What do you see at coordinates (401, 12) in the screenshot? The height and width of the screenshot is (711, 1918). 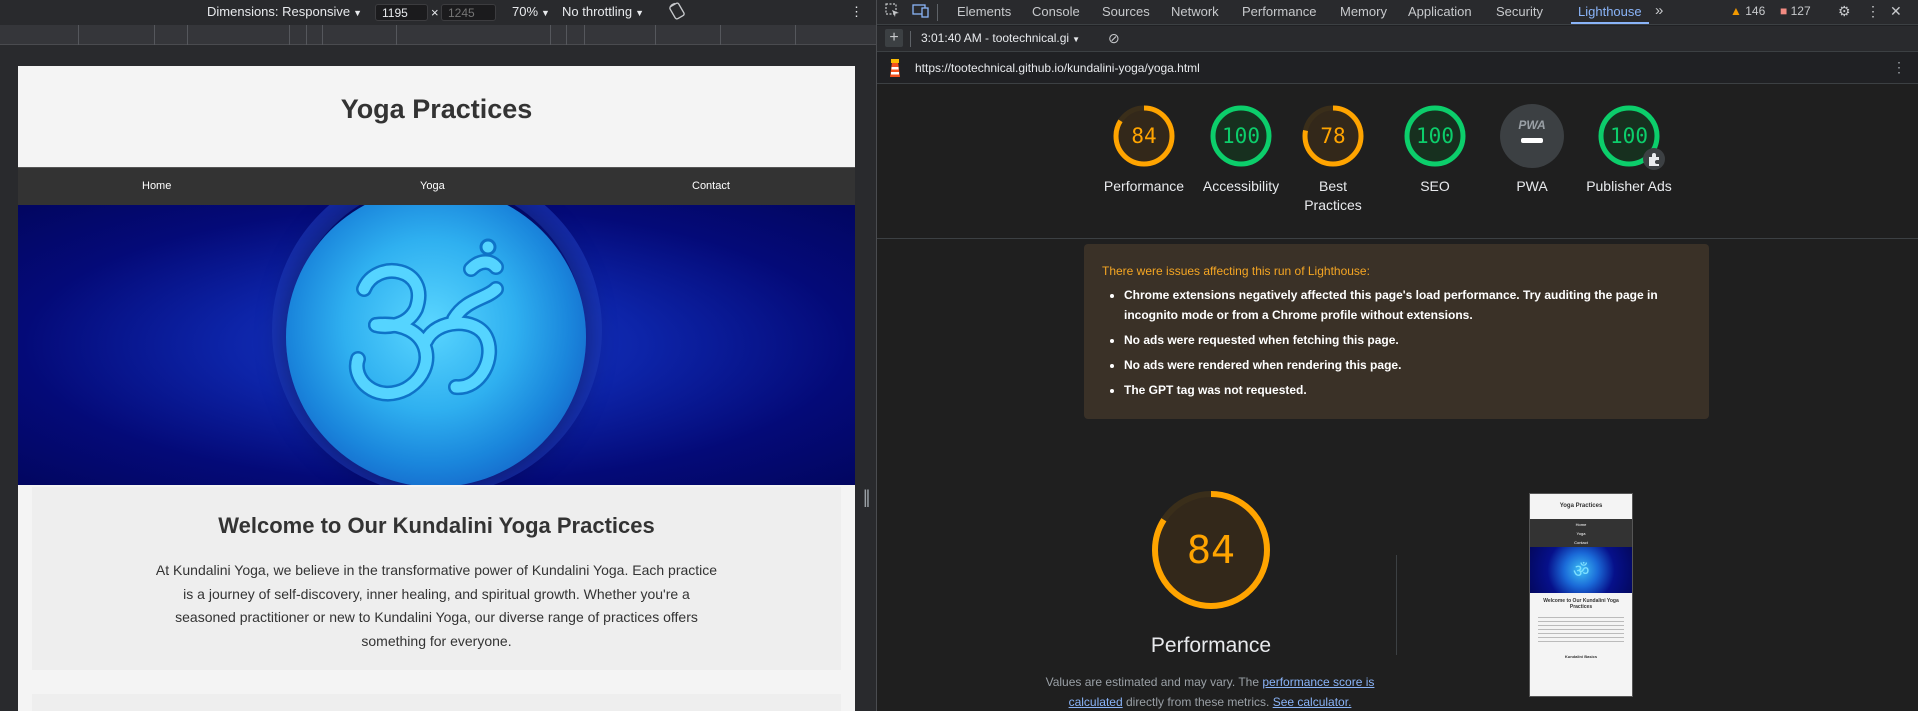 I see `width-input` at bounding box center [401, 12].